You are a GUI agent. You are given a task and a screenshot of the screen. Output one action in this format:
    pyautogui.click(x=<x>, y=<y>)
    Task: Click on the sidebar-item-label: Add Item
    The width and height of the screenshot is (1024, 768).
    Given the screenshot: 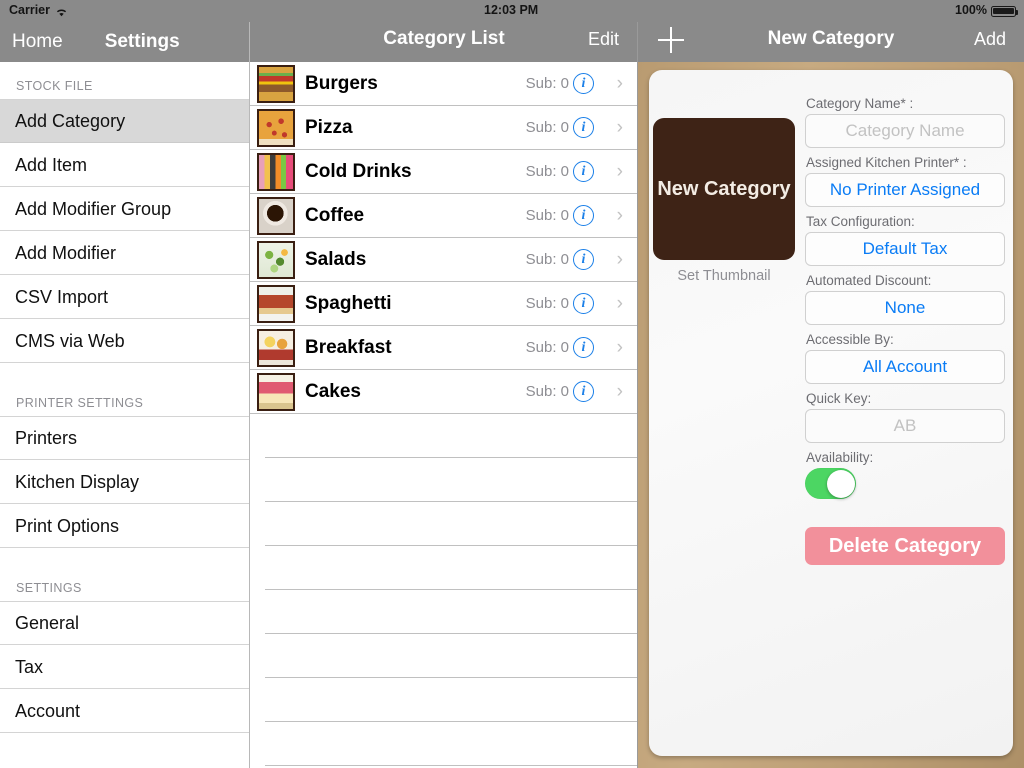 What is the action you would take?
    pyautogui.click(x=51, y=164)
    